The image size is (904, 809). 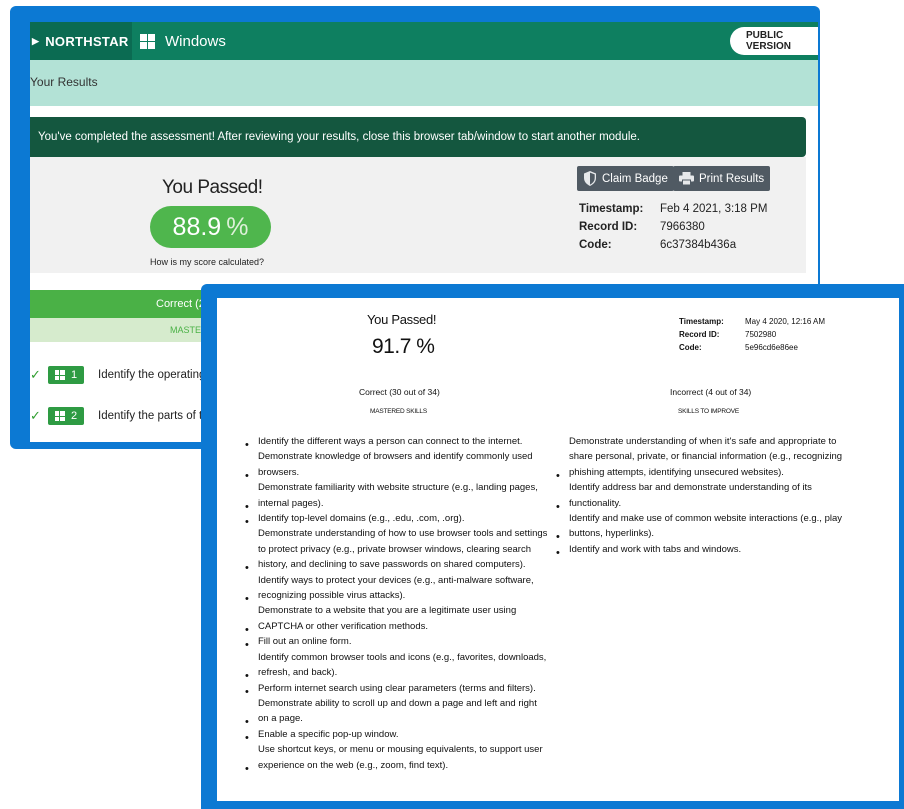 I want to click on module-name: Windows, so click(x=195, y=41).